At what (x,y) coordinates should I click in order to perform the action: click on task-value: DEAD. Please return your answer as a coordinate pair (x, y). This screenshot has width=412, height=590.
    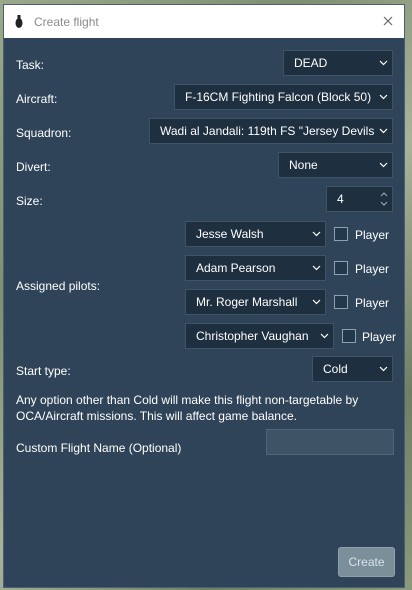
    Looking at the image, I should click on (311, 63).